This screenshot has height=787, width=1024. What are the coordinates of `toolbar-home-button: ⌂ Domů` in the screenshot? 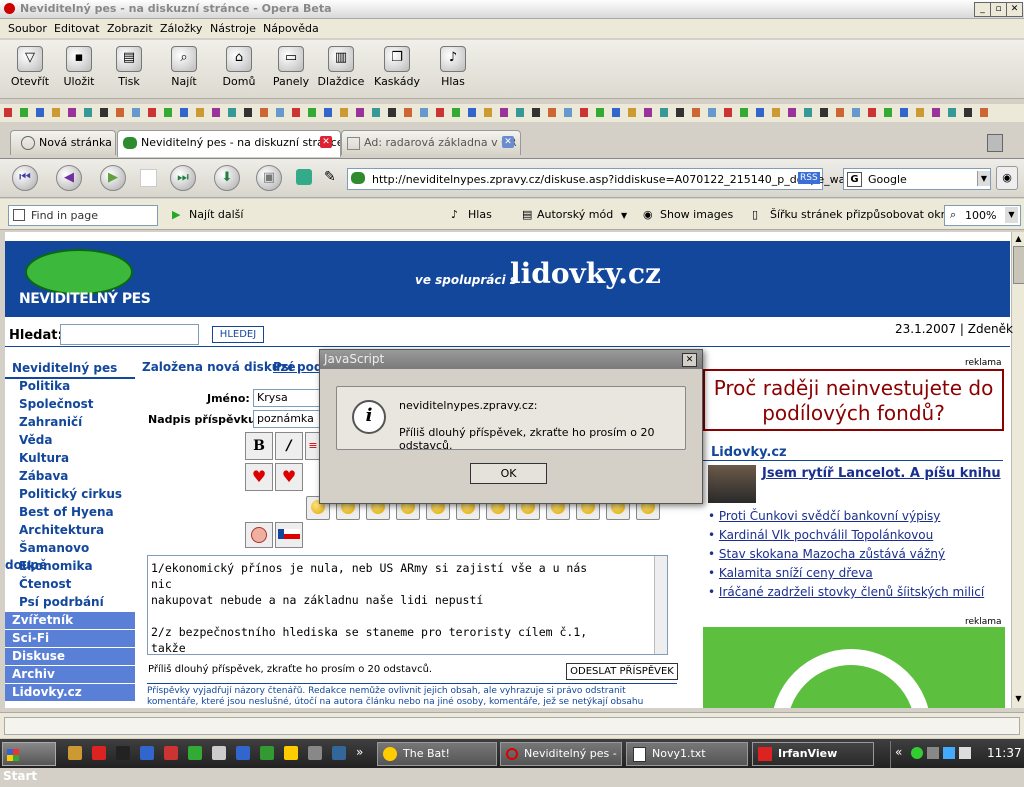 It's located at (239, 67).